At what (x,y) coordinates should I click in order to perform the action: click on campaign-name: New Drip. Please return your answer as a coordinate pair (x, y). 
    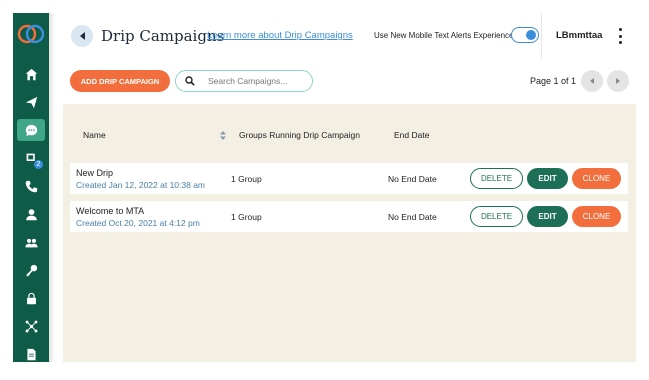
    Looking at the image, I should click on (95, 173).